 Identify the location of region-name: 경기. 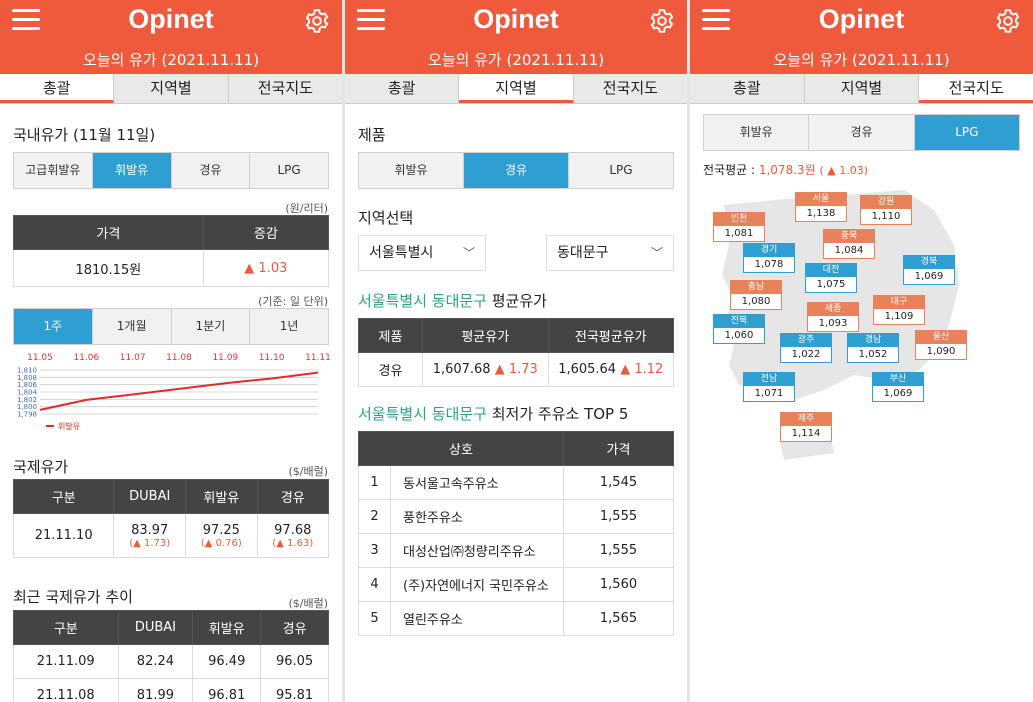
(769, 250).